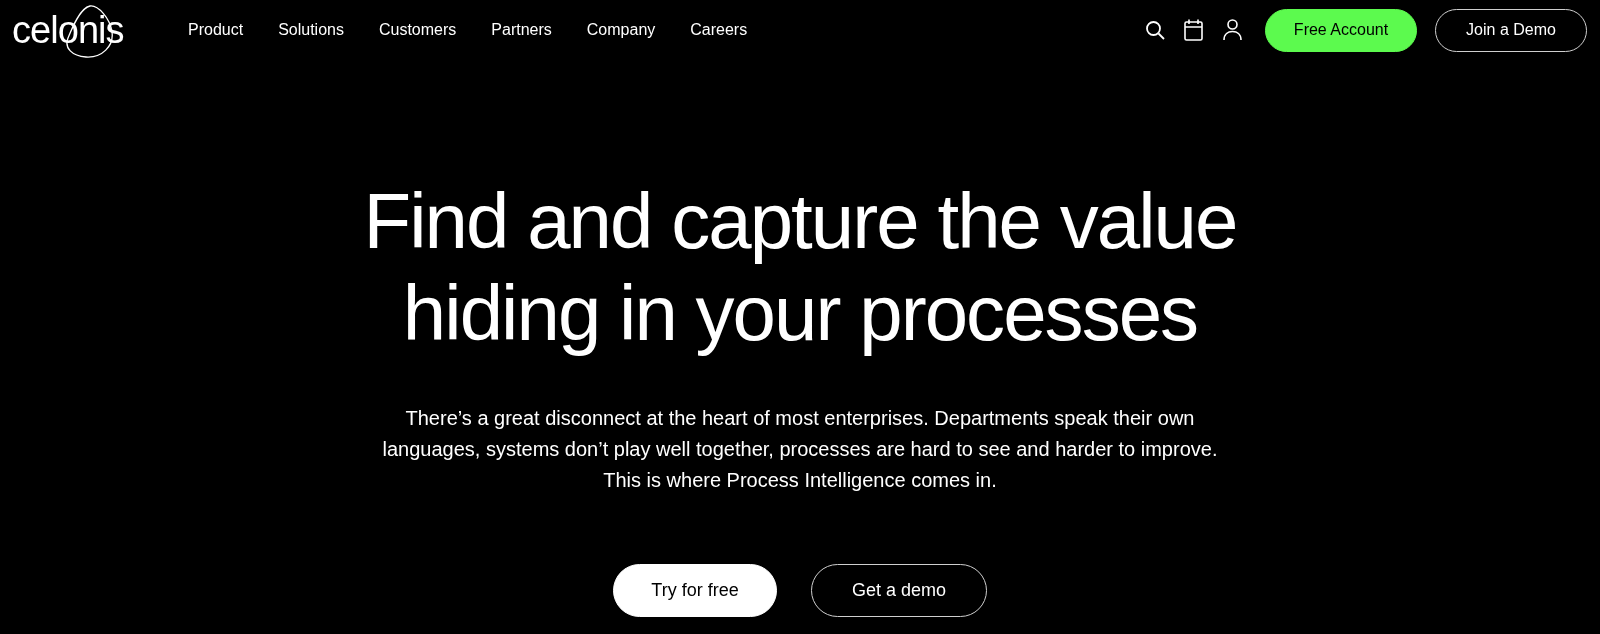 This screenshot has height=634, width=1600. Describe the element at coordinates (311, 30) in the screenshot. I see `nav-link: Solutions` at that location.